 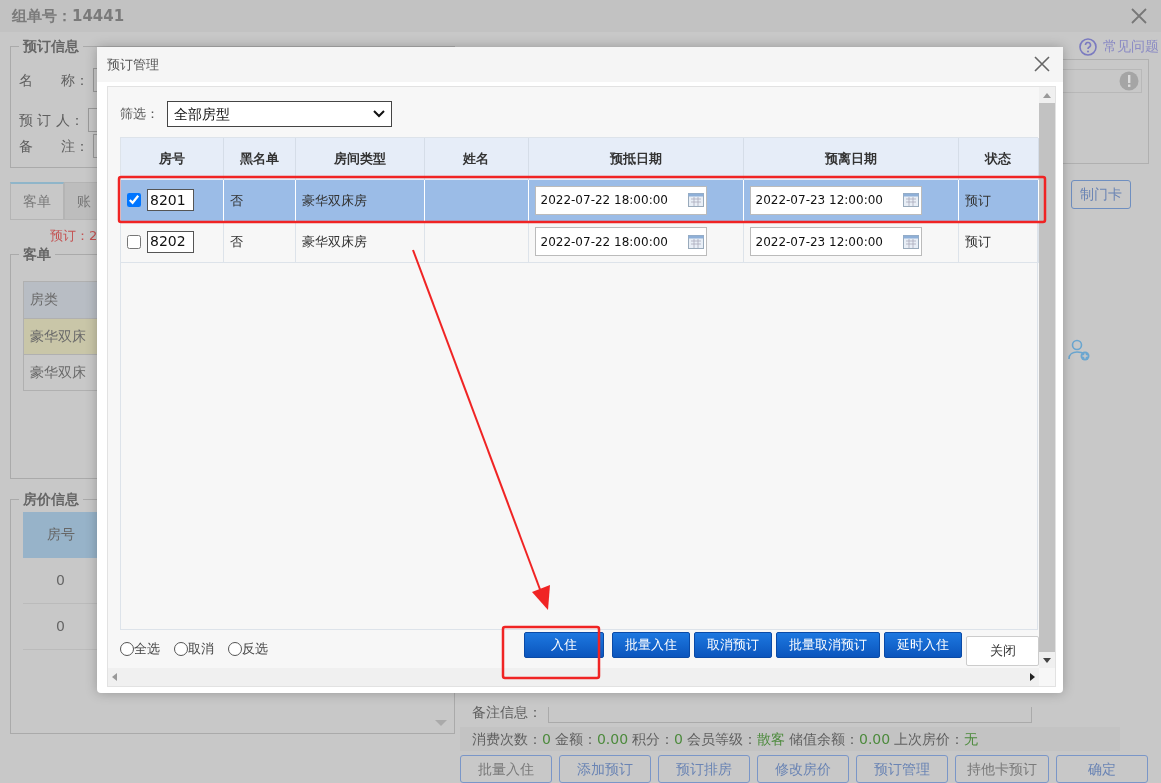 What do you see at coordinates (170, 200) in the screenshot?
I see `room-number-field: 8201` at bounding box center [170, 200].